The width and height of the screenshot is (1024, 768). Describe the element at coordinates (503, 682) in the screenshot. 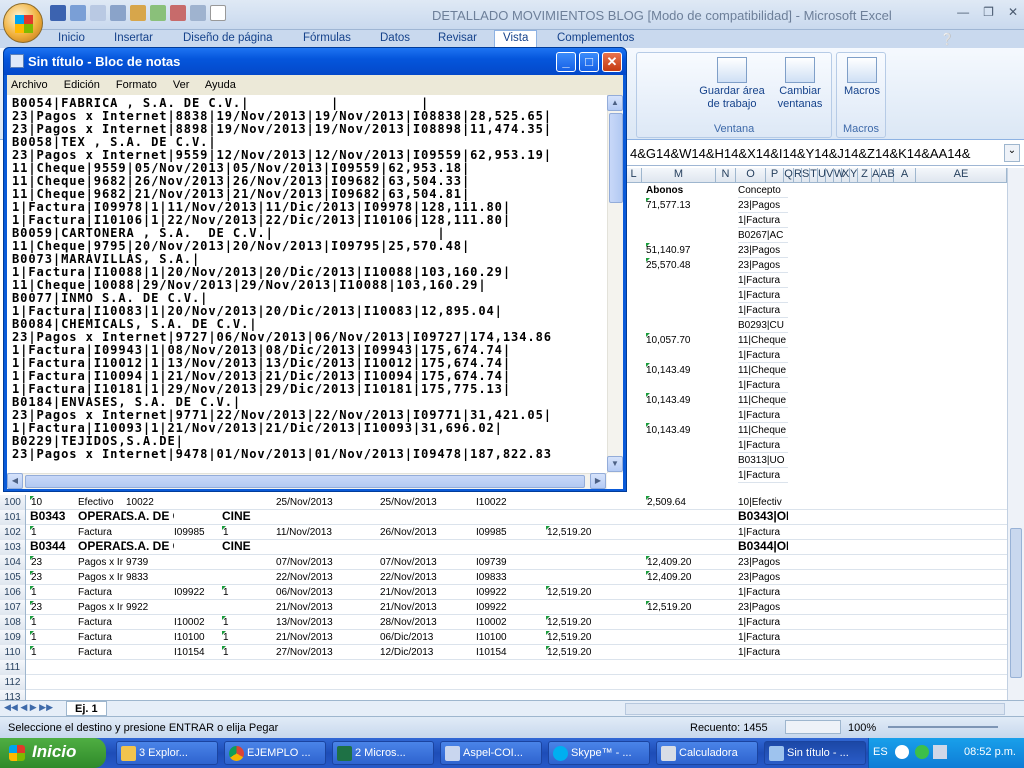

I see `table-row: 112` at that location.